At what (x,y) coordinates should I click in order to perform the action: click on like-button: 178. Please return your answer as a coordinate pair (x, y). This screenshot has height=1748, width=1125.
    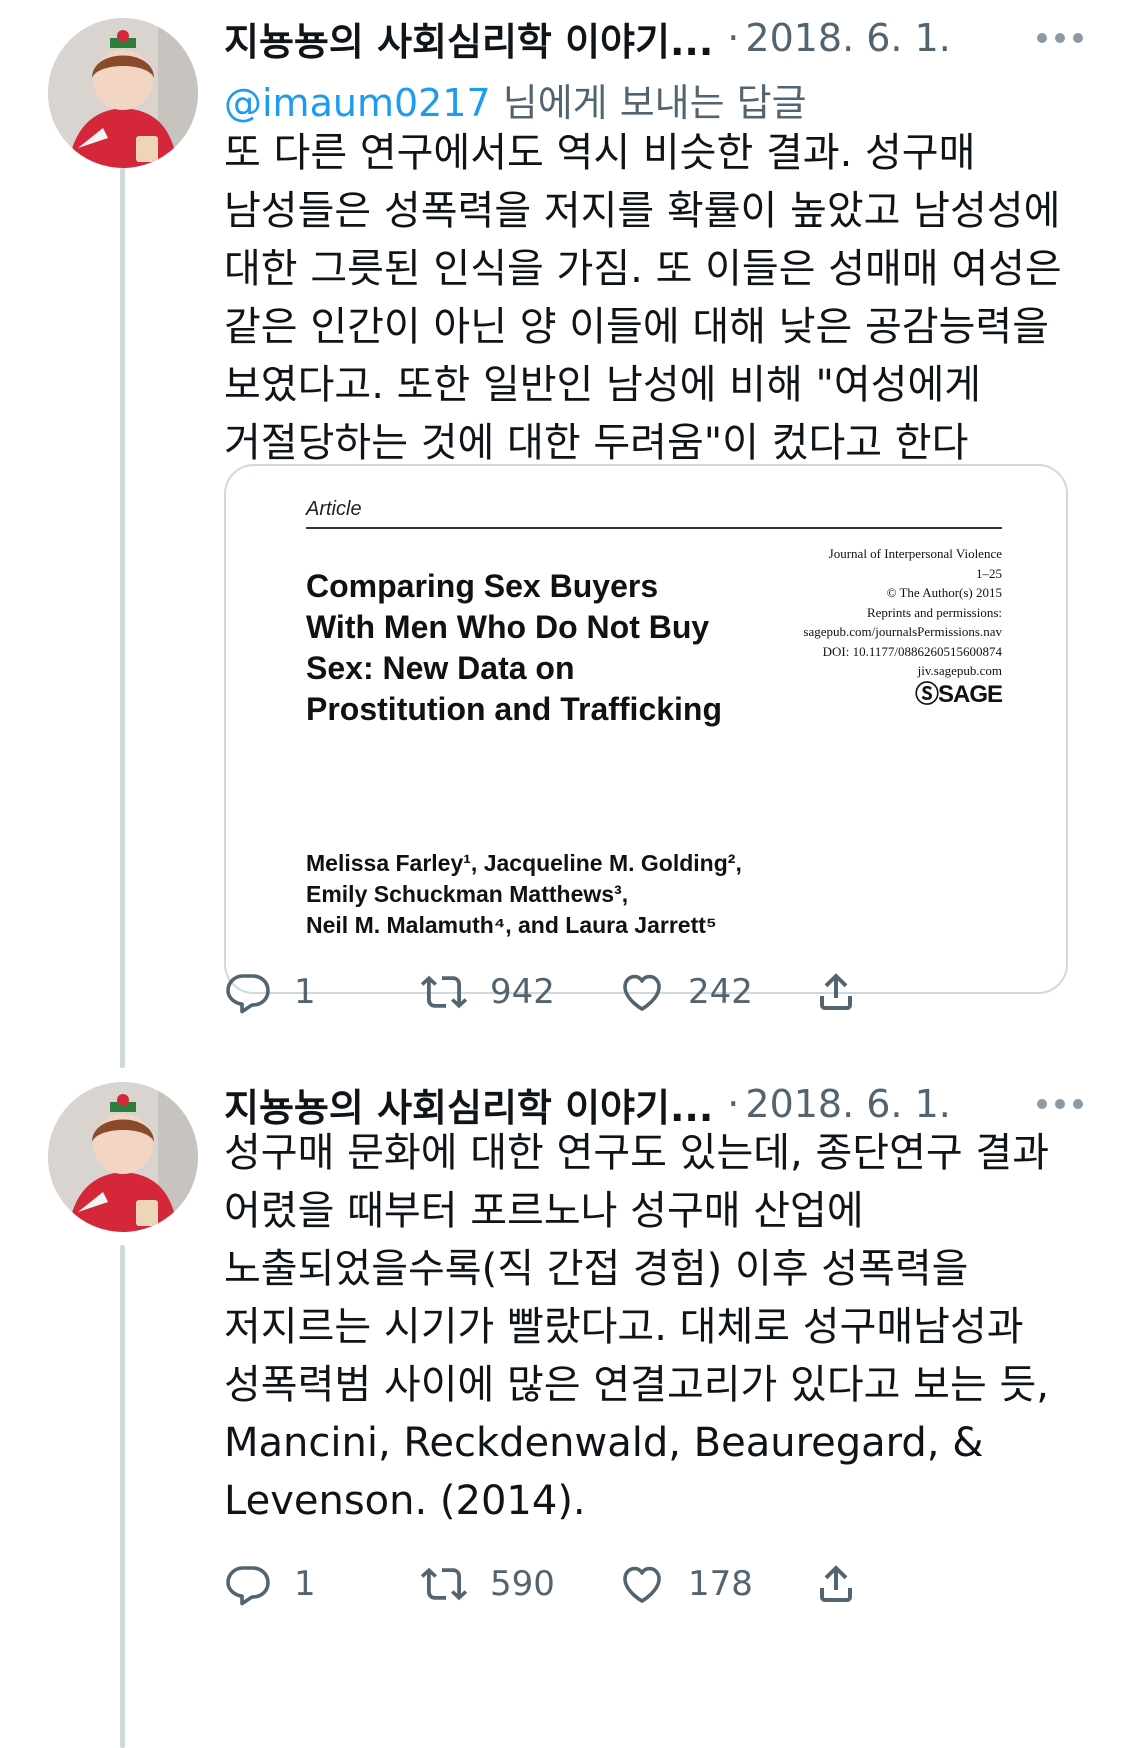
    Looking at the image, I should click on (685, 1584).